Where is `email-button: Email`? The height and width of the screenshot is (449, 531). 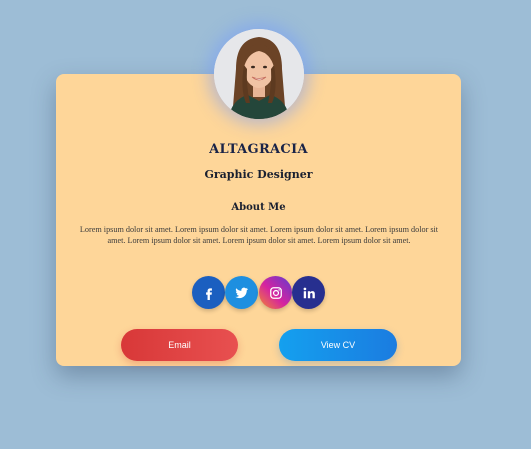
email-button: Email is located at coordinates (179, 345).